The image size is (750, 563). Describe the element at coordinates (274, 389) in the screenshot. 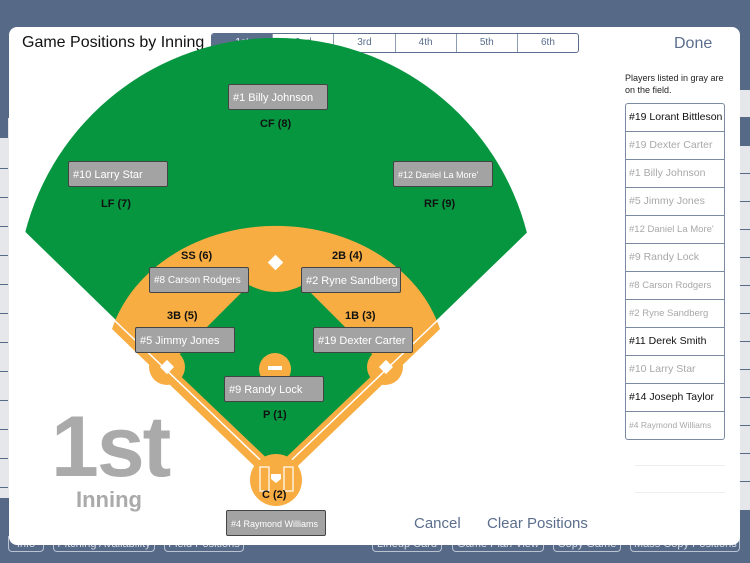

I see `player-slot-p: #9 Randy Lock` at that location.